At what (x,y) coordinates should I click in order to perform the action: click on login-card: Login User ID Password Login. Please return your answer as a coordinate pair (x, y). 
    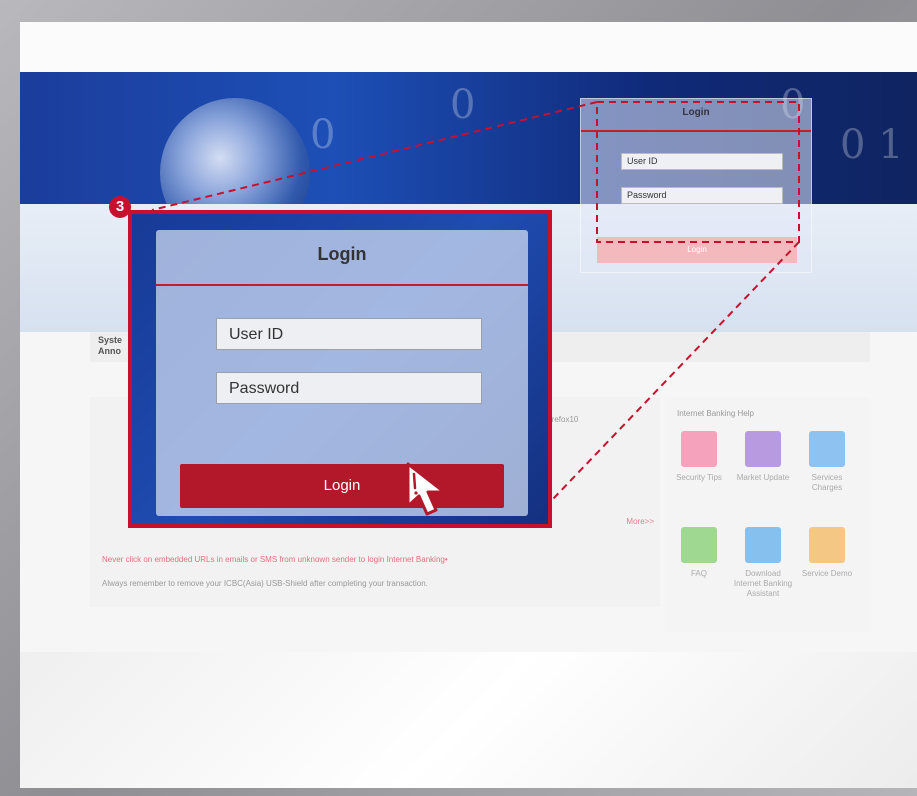
    Looking at the image, I should click on (342, 373).